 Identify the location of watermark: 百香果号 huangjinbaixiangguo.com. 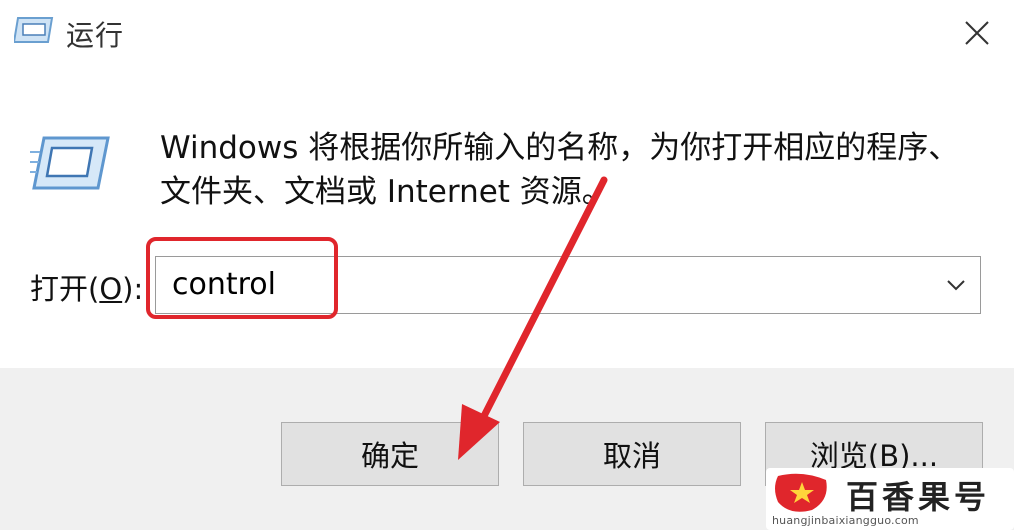
(890, 499).